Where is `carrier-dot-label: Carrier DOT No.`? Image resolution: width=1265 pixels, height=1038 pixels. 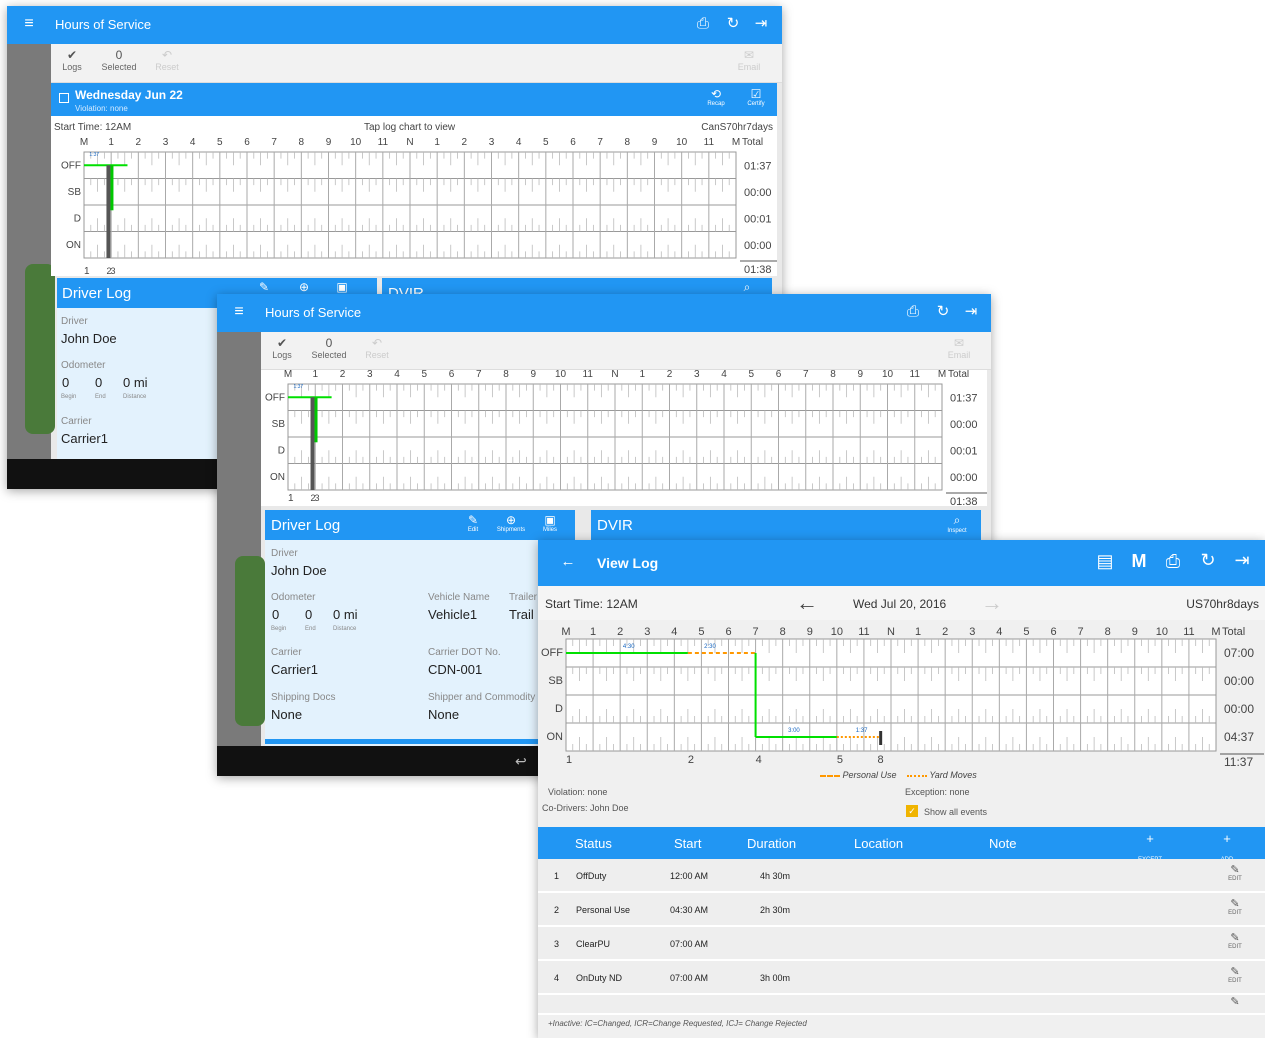
carrier-dot-label: Carrier DOT No. is located at coordinates (464, 652).